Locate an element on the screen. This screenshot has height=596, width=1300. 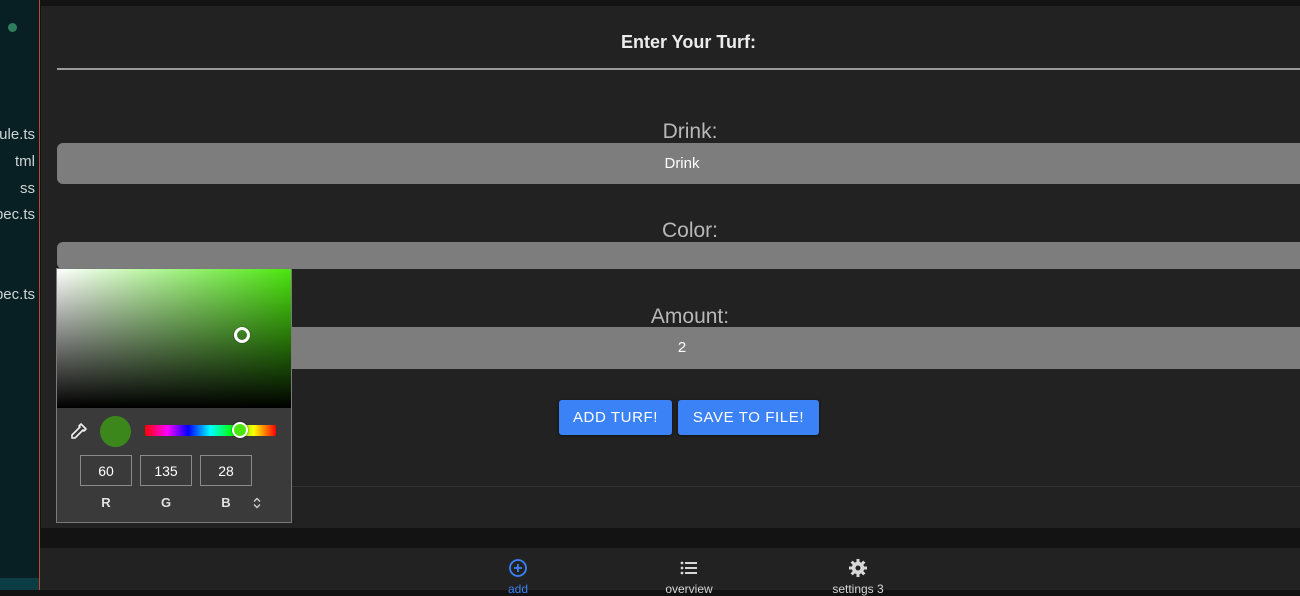
green-field: 135 is located at coordinates (166, 470).